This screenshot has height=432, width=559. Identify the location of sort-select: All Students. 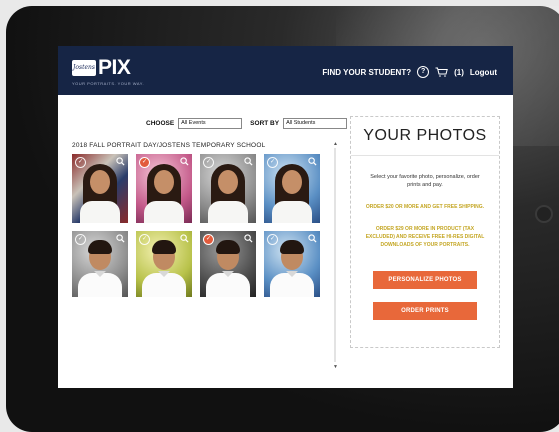
(315, 123).